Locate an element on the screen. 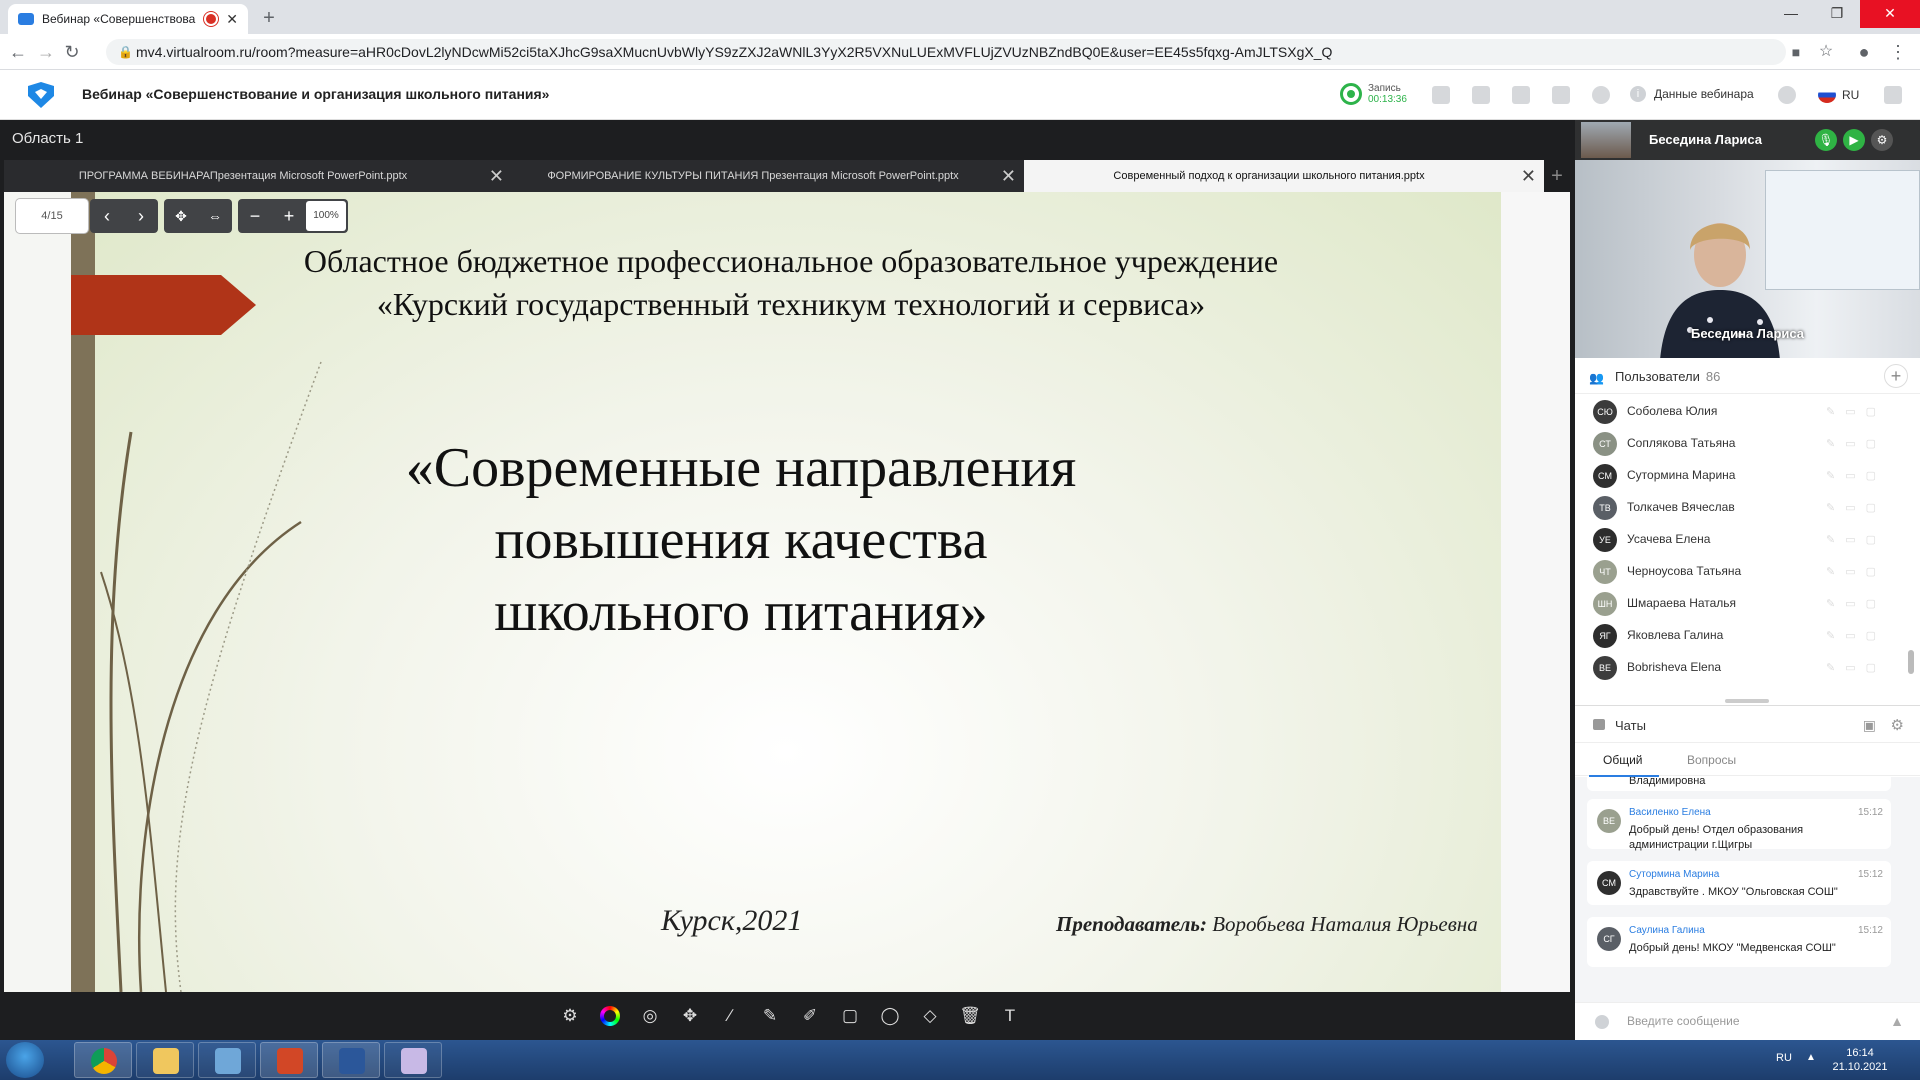 Image resolution: width=1920 pixels, height=1080 pixels. profile-avatar-icon: ● is located at coordinates (1864, 52).